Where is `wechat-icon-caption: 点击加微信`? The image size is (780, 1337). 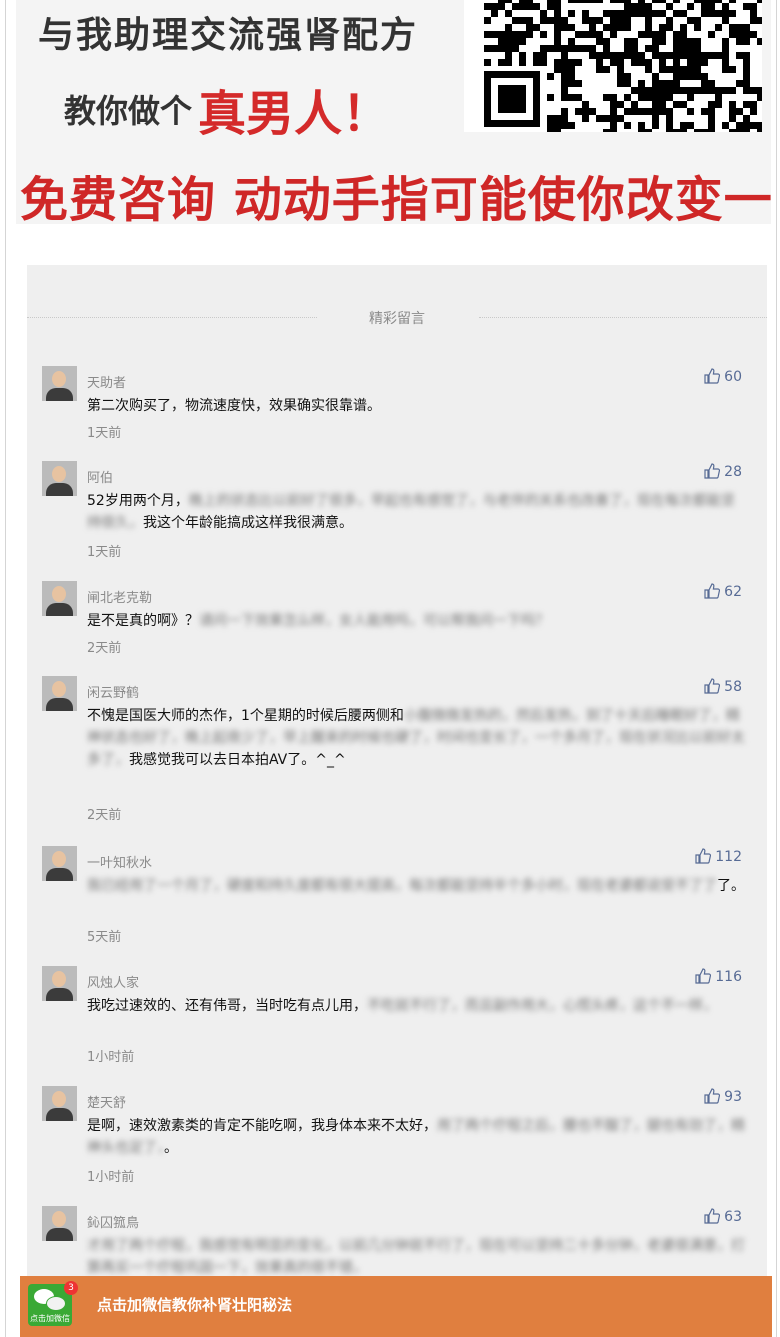
wechat-icon-caption: 点击加微信 is located at coordinates (50, 1318).